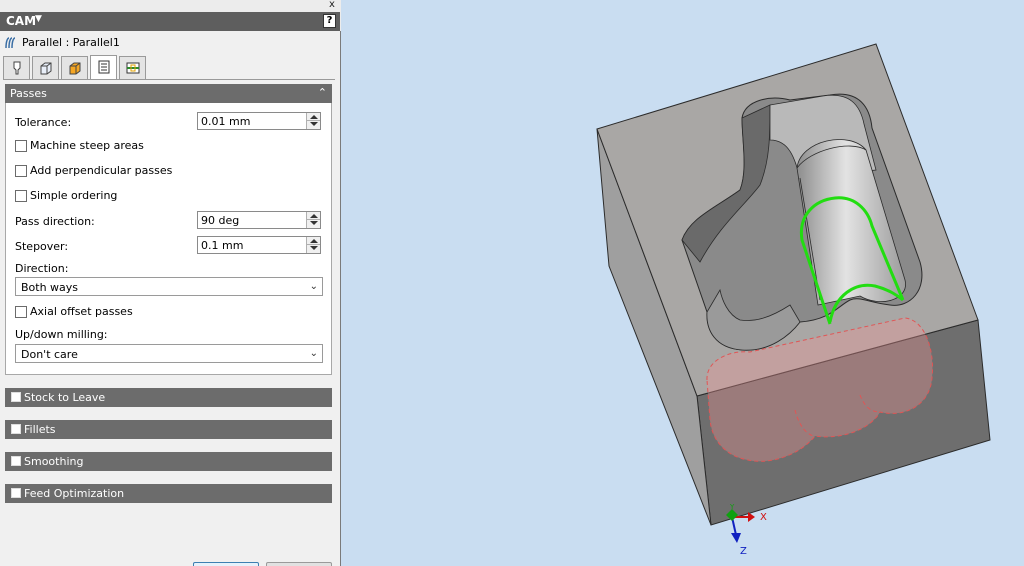  What do you see at coordinates (168, 429) in the screenshot?
I see `fillets-header: Fillets` at bounding box center [168, 429].